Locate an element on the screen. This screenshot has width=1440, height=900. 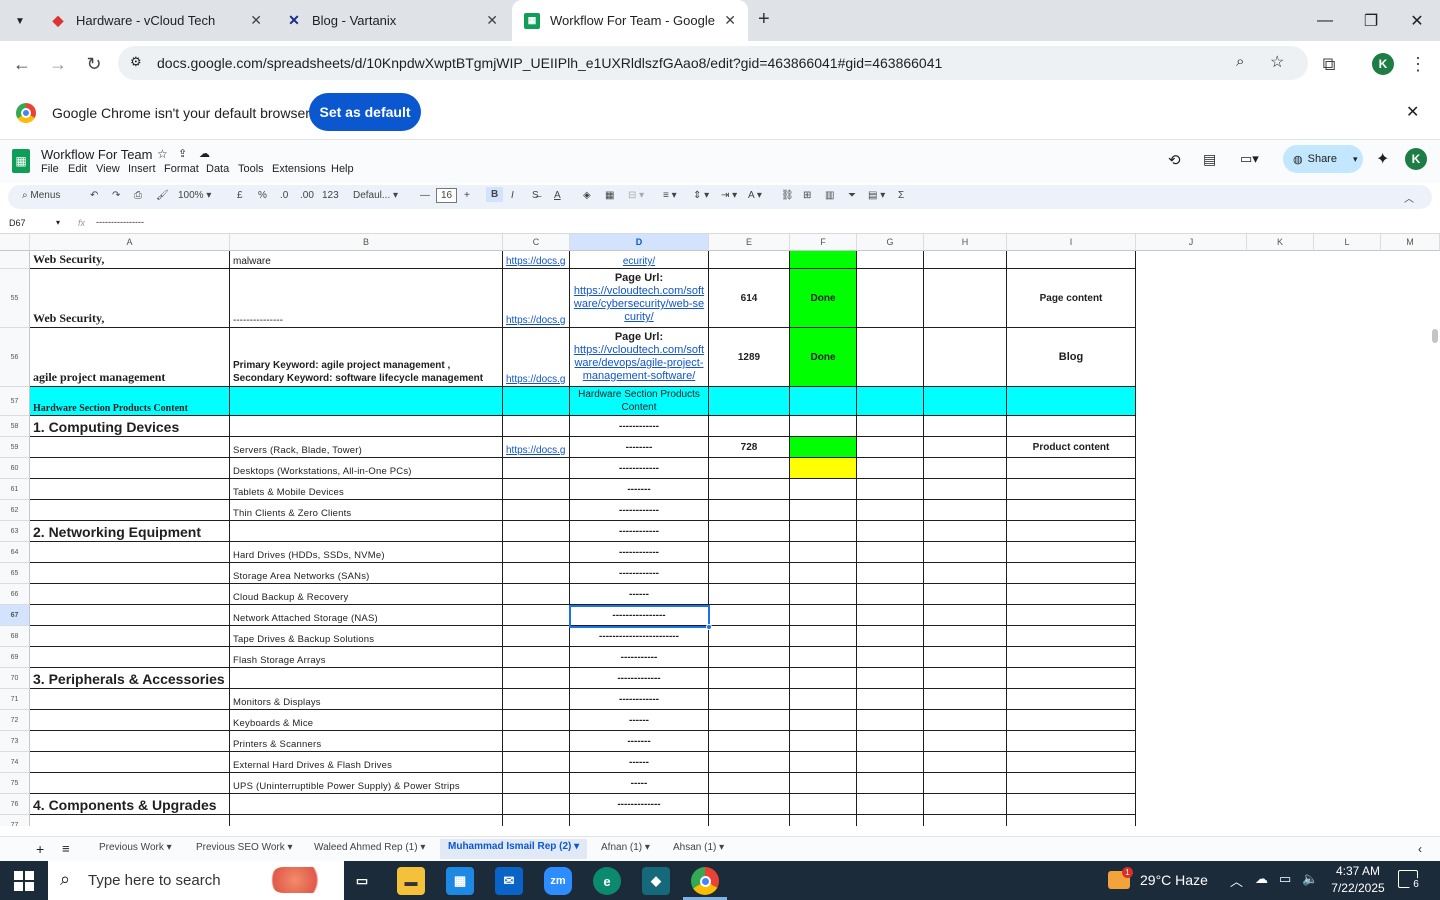
functions-icon: Σ is located at coordinates (901, 195).